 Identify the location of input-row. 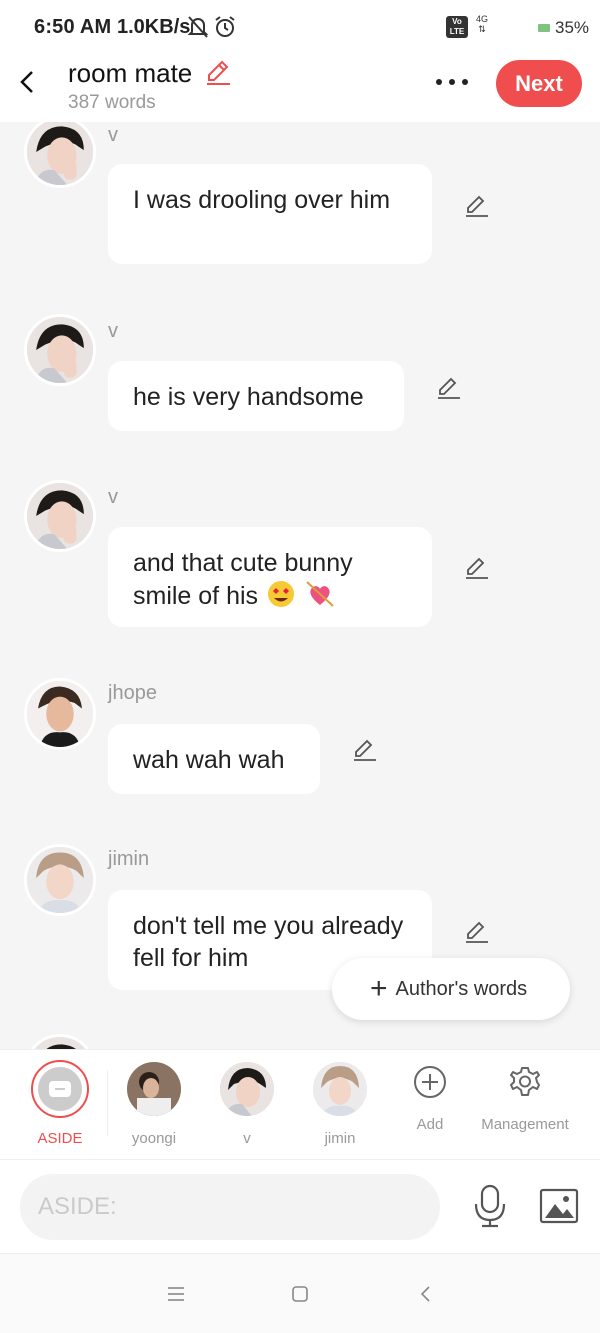
(300, 1206).